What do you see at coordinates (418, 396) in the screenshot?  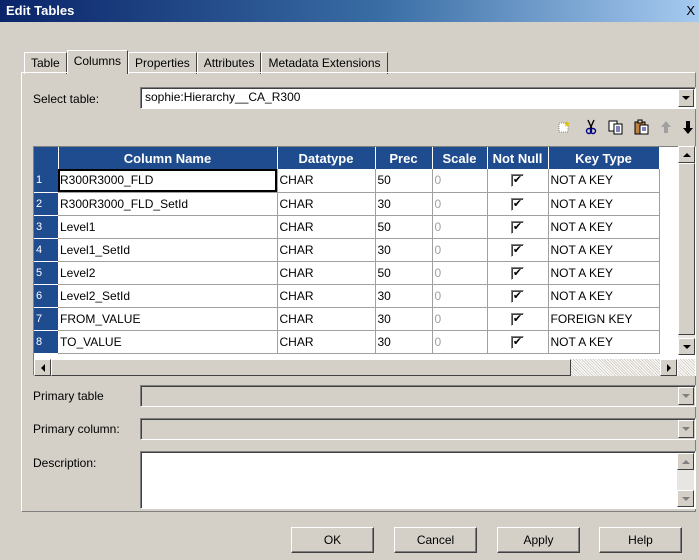 I see `primary-table-combo` at bounding box center [418, 396].